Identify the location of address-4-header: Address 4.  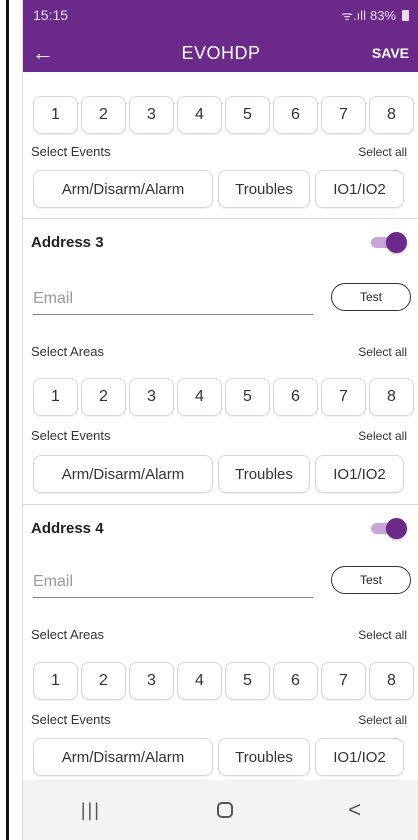
(219, 528).